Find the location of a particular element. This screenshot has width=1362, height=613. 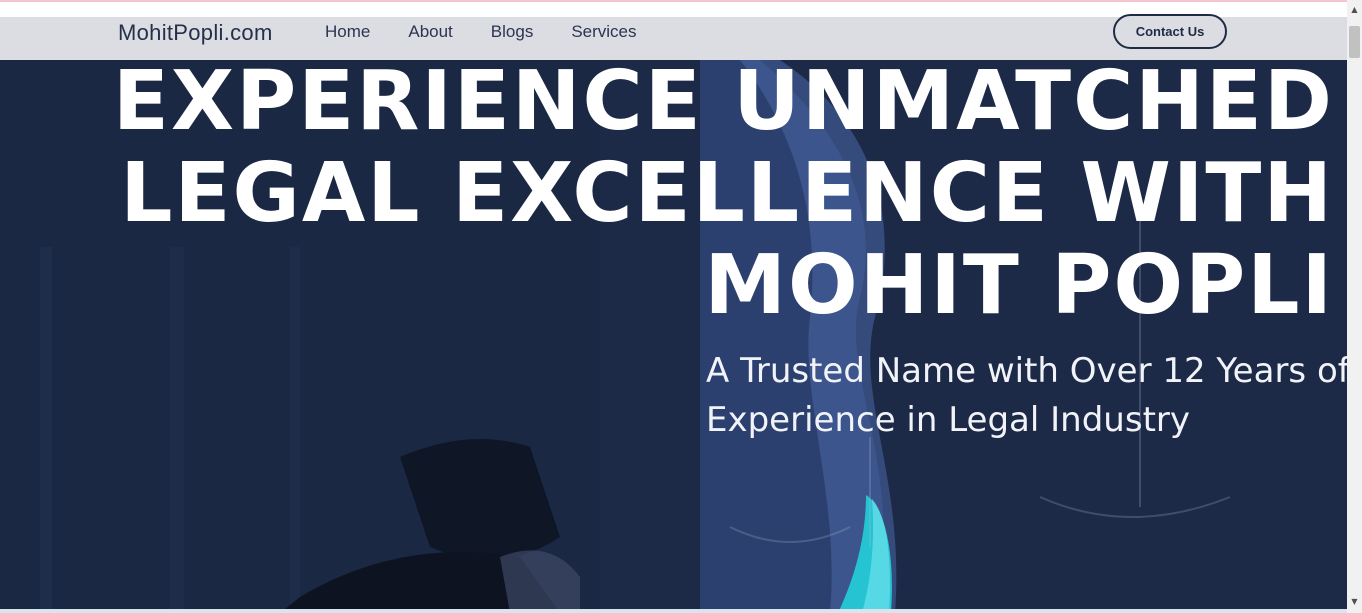

nav-link-home: Home is located at coordinates (347, 32).